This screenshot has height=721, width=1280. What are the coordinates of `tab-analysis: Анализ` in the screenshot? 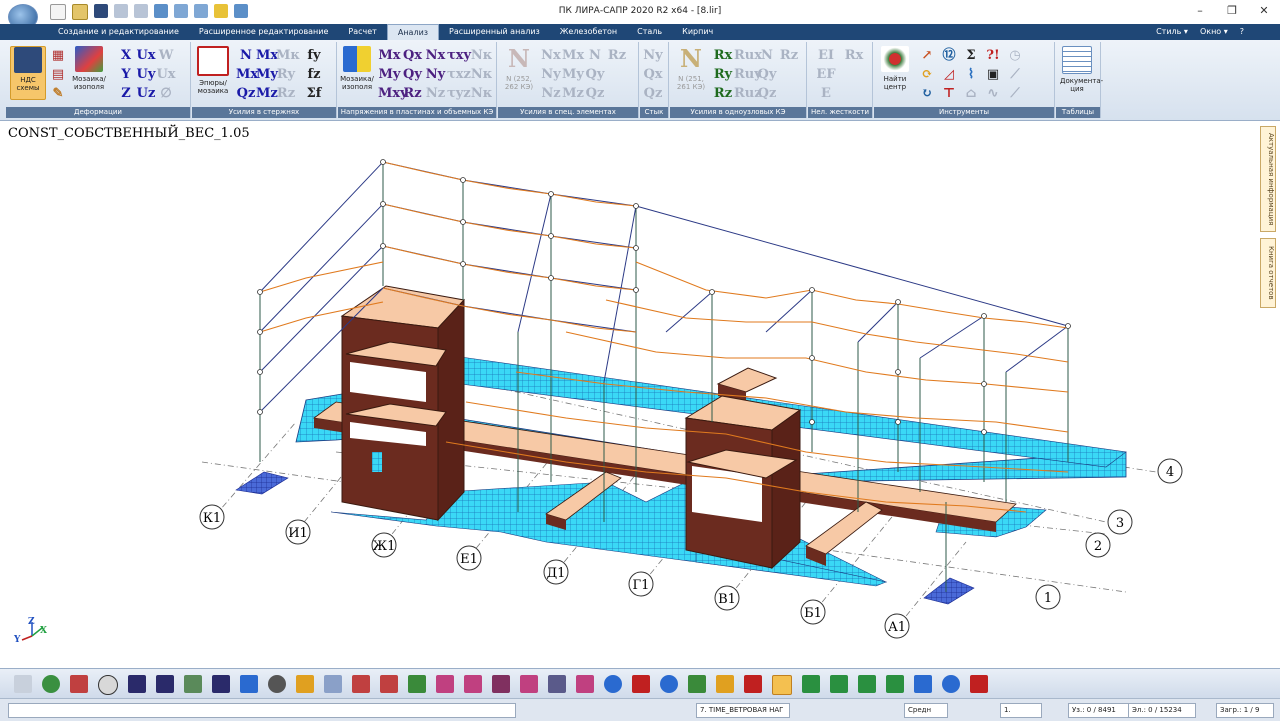 It's located at (413, 32).